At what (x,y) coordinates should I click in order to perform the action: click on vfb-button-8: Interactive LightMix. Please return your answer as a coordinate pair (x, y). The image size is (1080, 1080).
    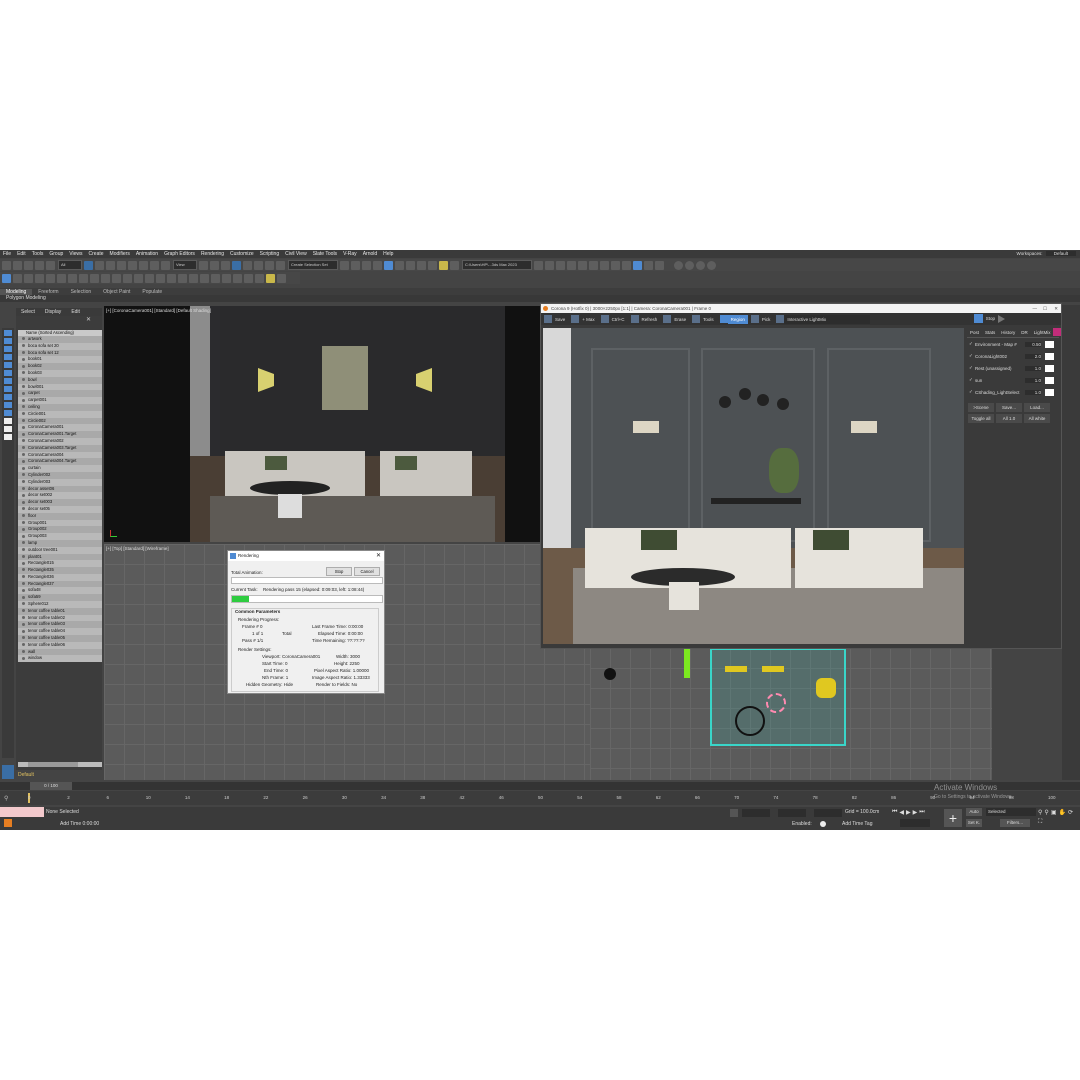
    Looking at the image, I should click on (827, 319).